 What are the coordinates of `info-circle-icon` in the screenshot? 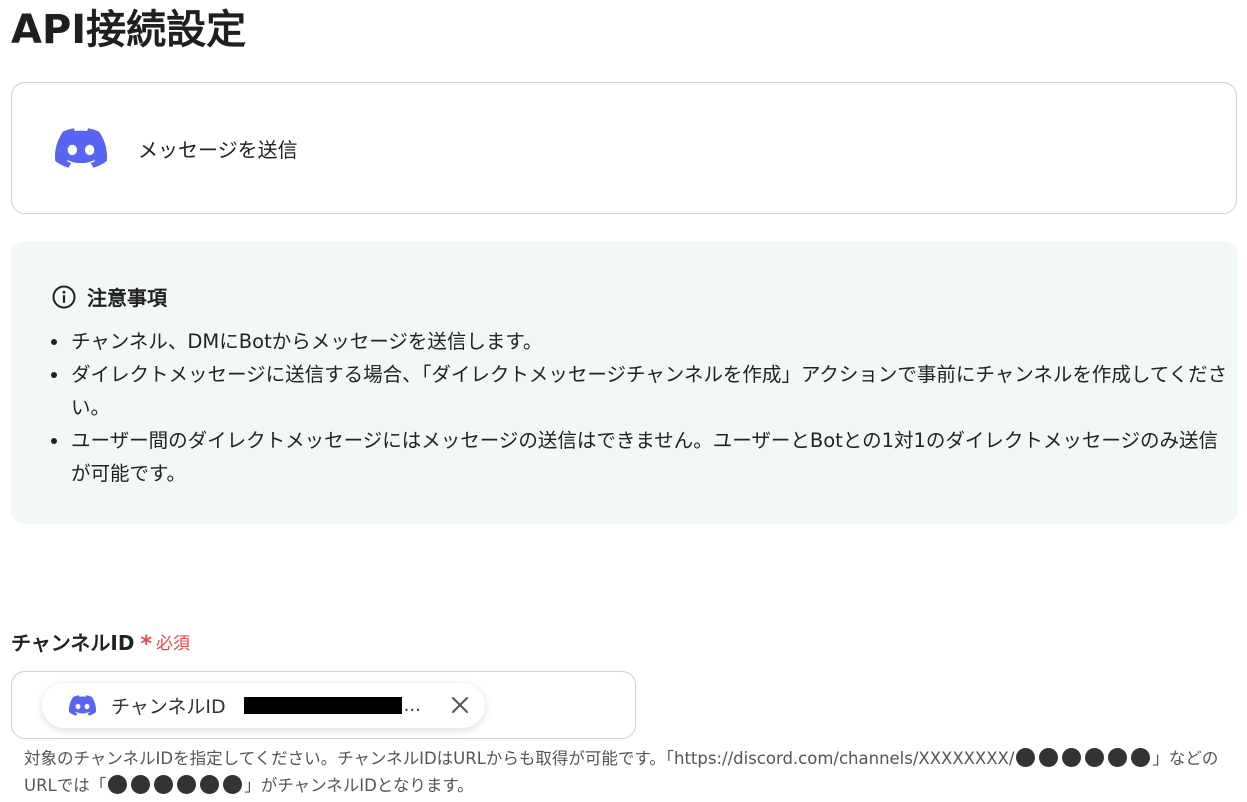 It's located at (64, 297).